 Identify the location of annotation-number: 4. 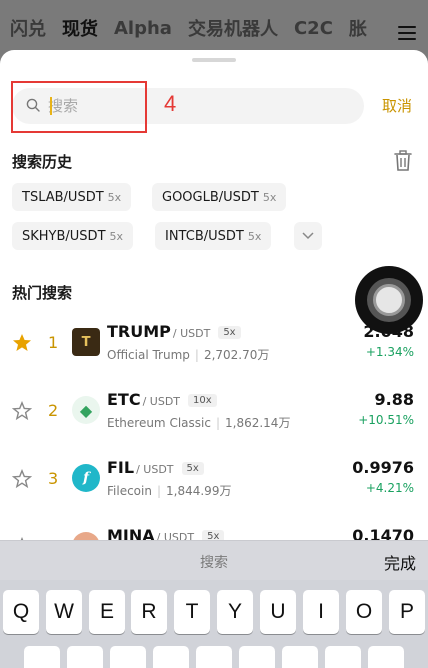
(170, 103).